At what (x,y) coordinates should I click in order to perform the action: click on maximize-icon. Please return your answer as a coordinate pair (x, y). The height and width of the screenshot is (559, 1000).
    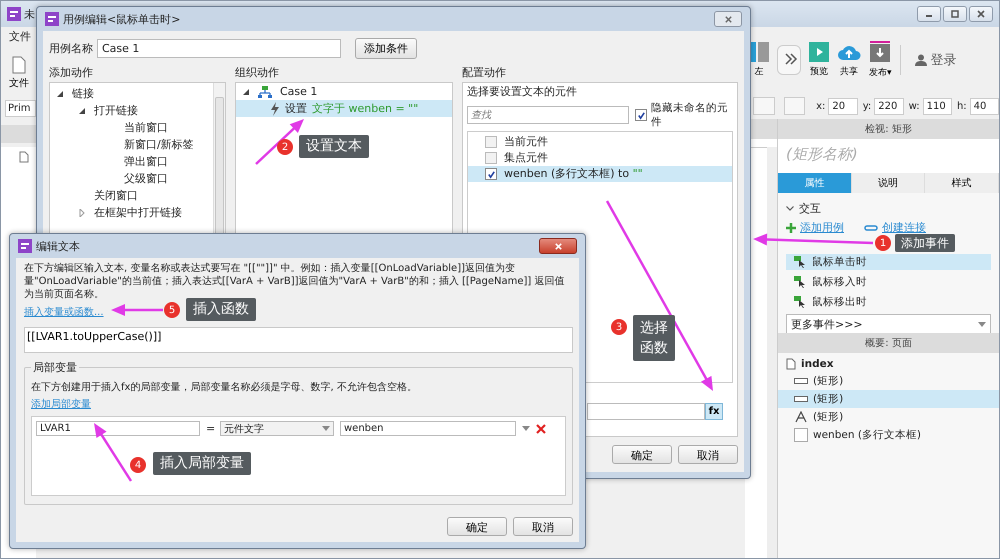
    Looking at the image, I should click on (955, 14).